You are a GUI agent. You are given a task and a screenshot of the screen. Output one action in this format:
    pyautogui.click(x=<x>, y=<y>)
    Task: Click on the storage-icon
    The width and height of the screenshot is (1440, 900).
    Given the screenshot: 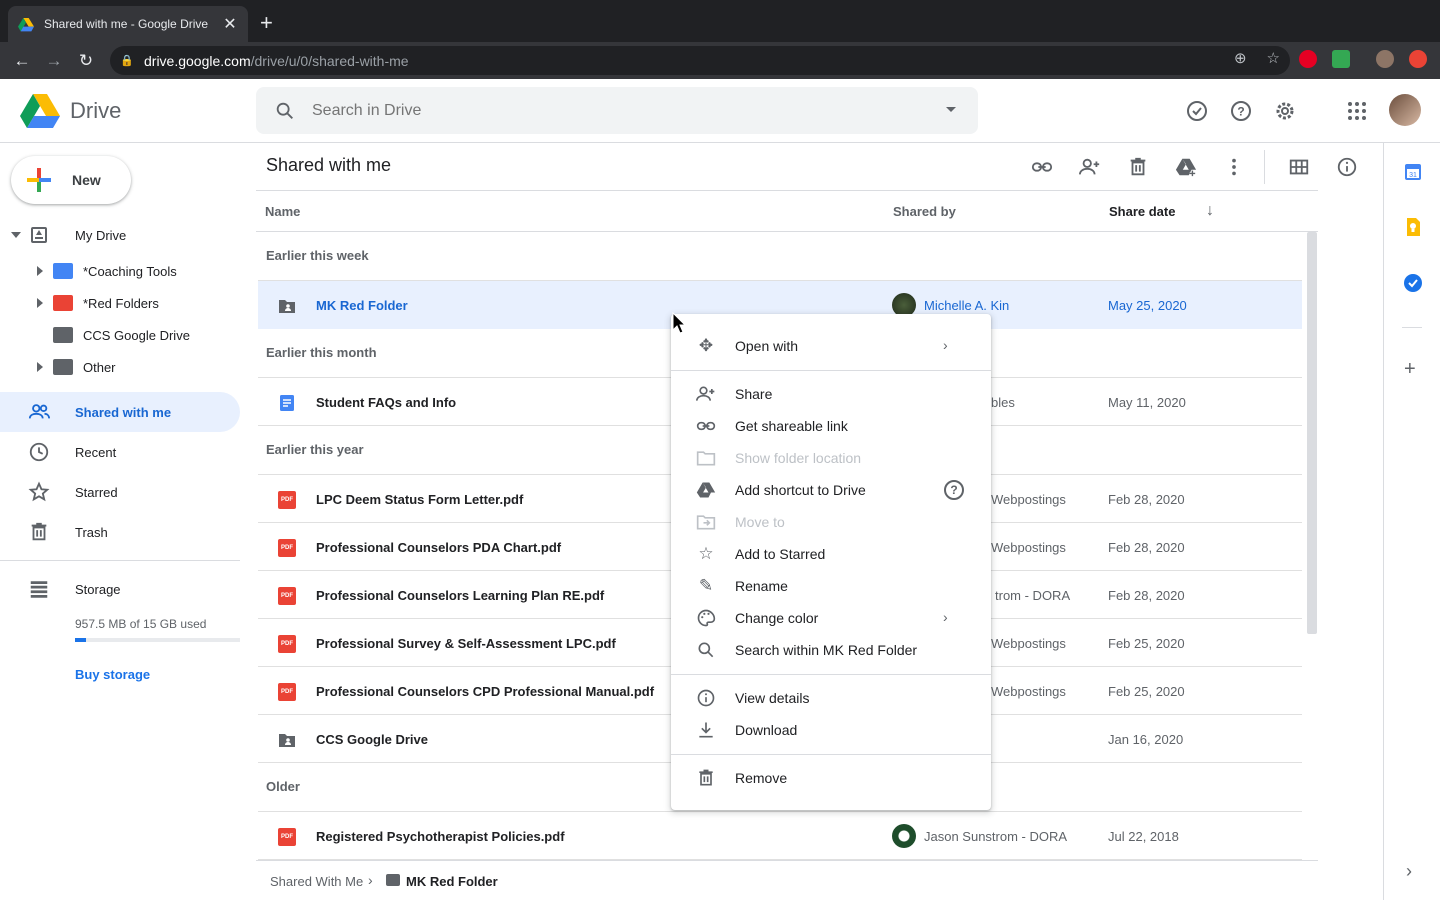 What is the action you would take?
    pyautogui.click(x=39, y=589)
    